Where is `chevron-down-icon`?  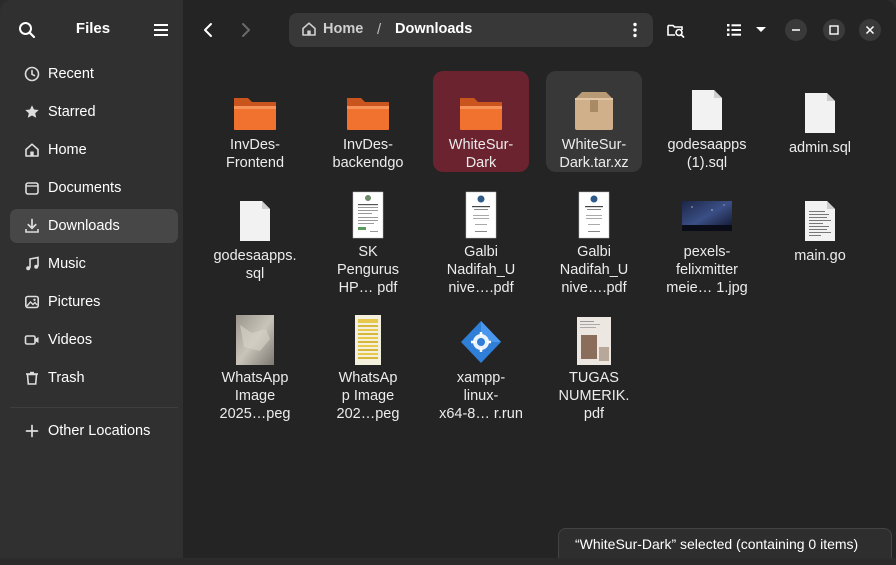
chevron-down-icon is located at coordinates (761, 29).